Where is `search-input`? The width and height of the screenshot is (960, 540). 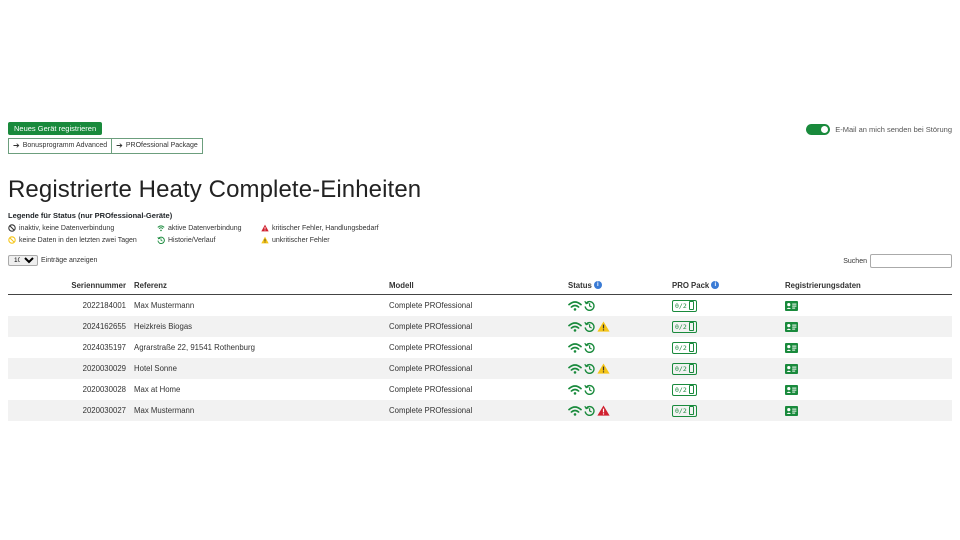 search-input is located at coordinates (911, 261).